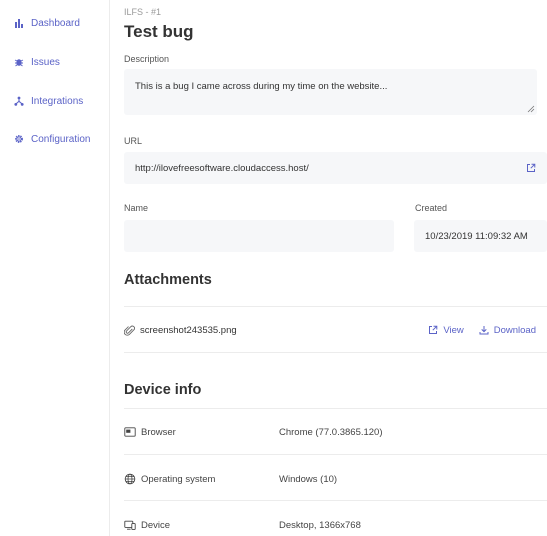 This screenshot has height=536, width=547. I want to click on attachment-row: screenshot243535.png View Download, so click(335, 330).